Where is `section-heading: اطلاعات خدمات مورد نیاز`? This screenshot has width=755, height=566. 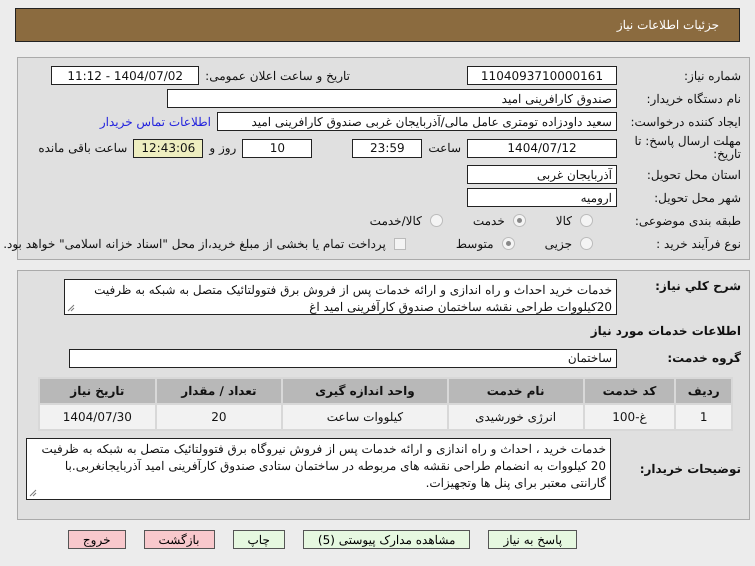 section-heading: اطلاعات خدمات مورد نیاز is located at coordinates (665, 331).